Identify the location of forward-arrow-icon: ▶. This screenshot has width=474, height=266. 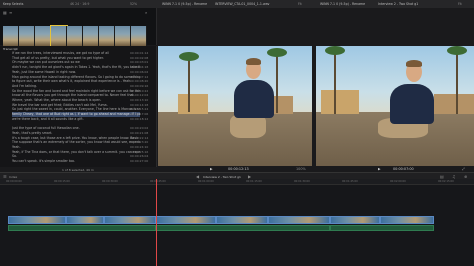
(249, 176).